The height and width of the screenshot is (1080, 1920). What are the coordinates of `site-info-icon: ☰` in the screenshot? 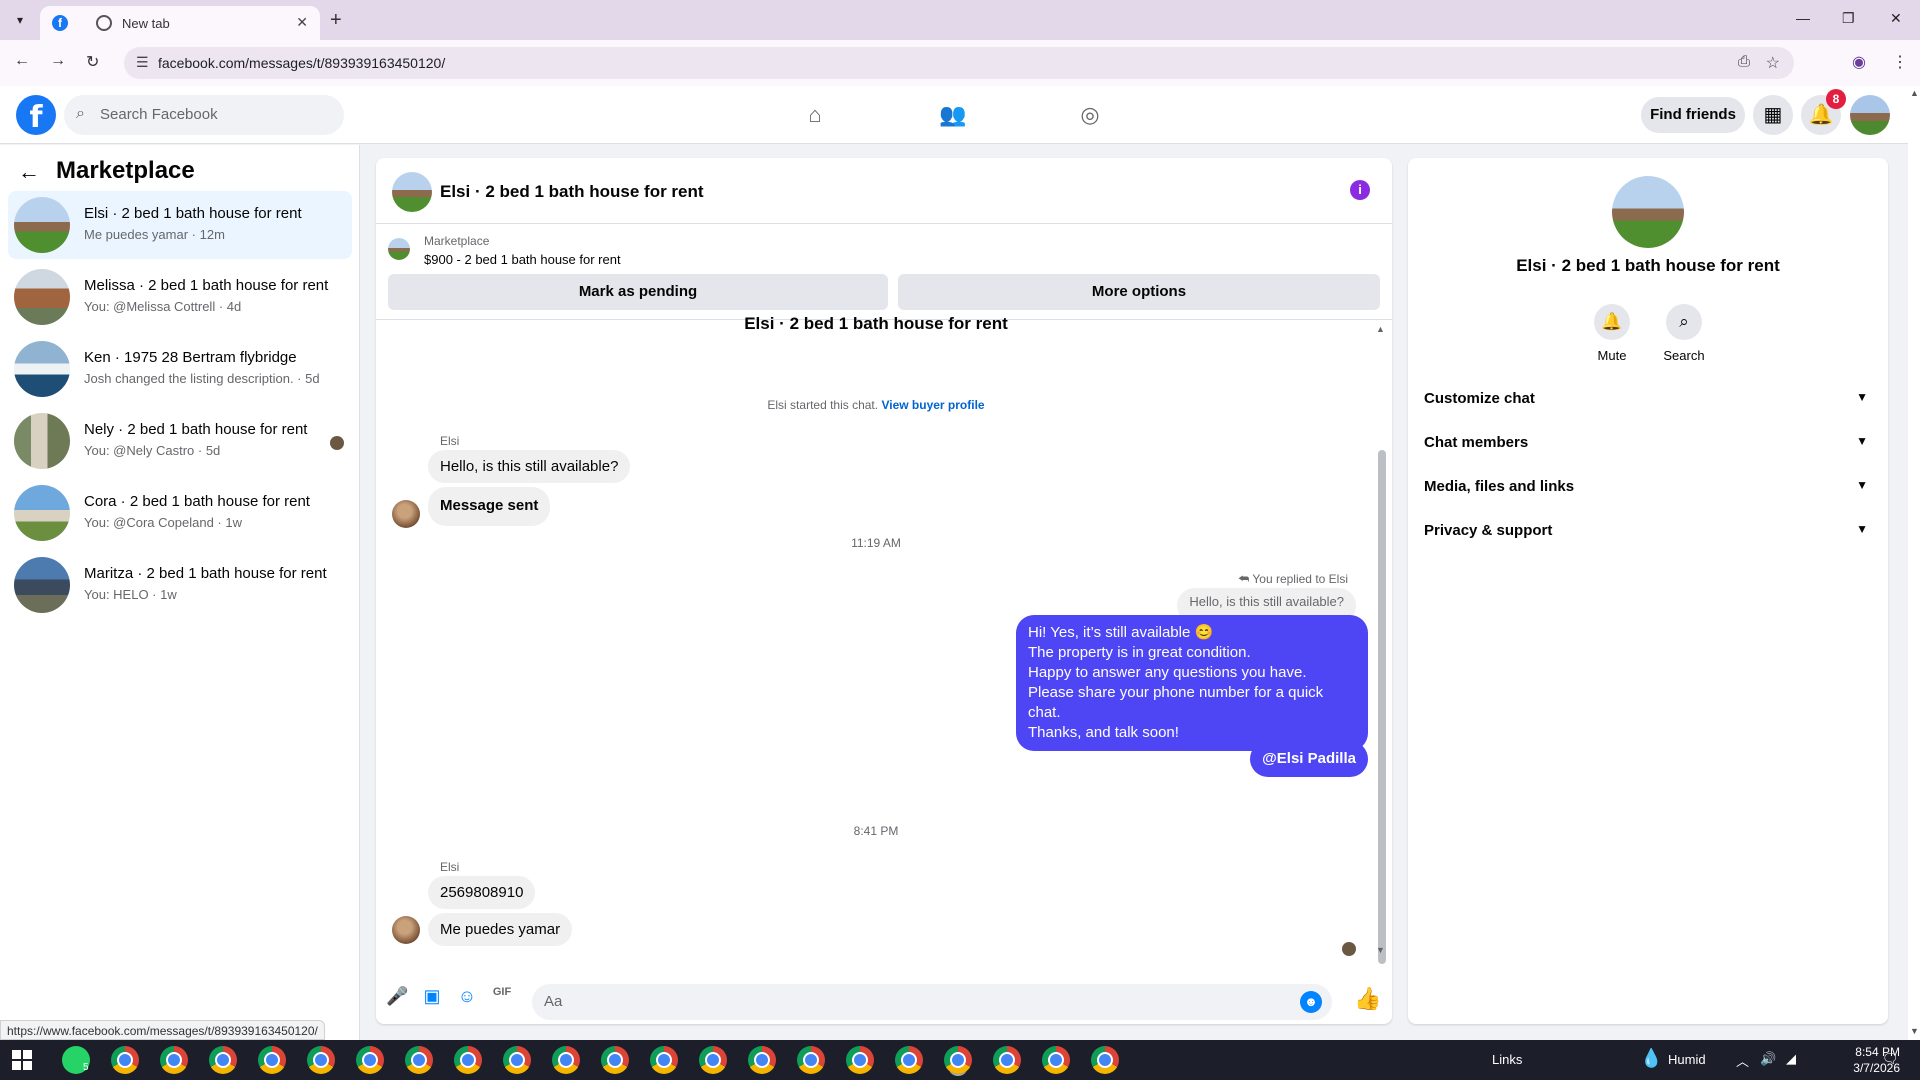 It's located at (142, 62).